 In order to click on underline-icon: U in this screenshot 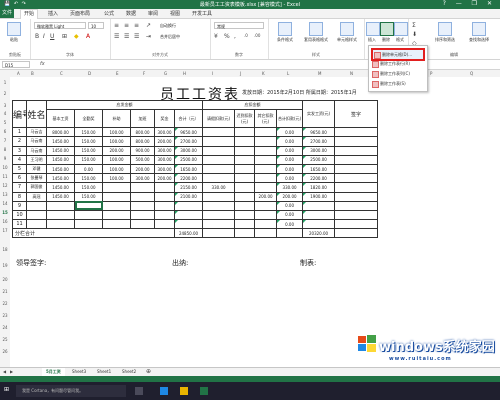, I will do `click(52, 36)`.